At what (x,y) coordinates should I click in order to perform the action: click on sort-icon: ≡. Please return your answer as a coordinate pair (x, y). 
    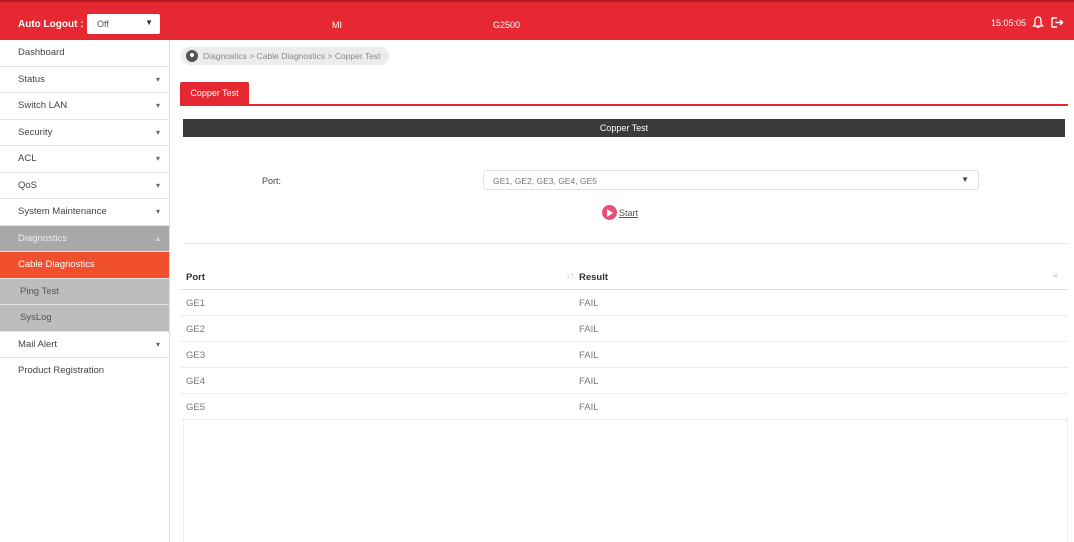
    Looking at the image, I should click on (1055, 275).